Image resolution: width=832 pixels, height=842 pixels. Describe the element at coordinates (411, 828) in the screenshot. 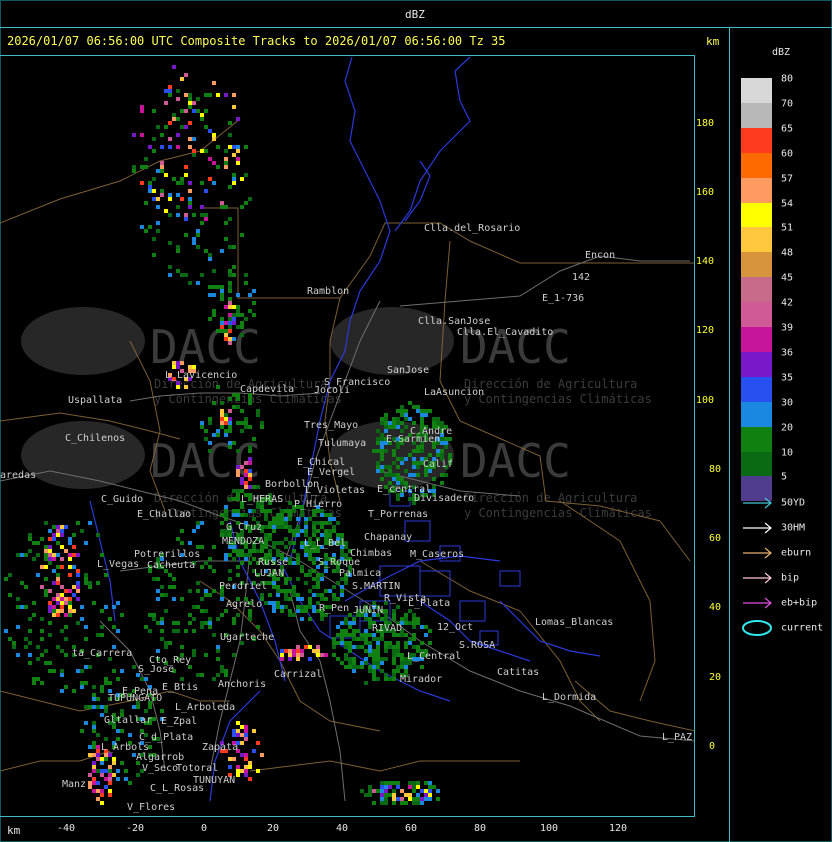

I see `x-tick-label: 60` at that location.